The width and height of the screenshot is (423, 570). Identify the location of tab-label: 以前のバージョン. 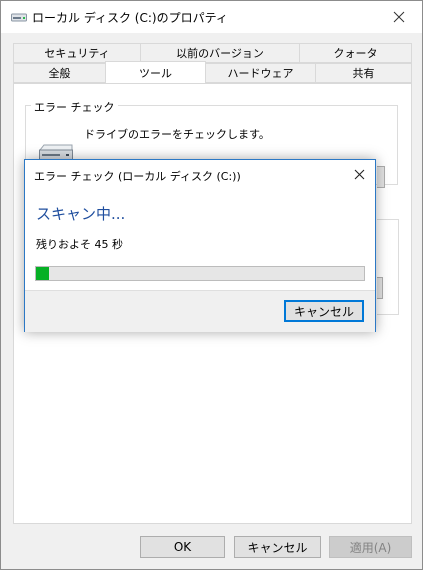
(220, 53).